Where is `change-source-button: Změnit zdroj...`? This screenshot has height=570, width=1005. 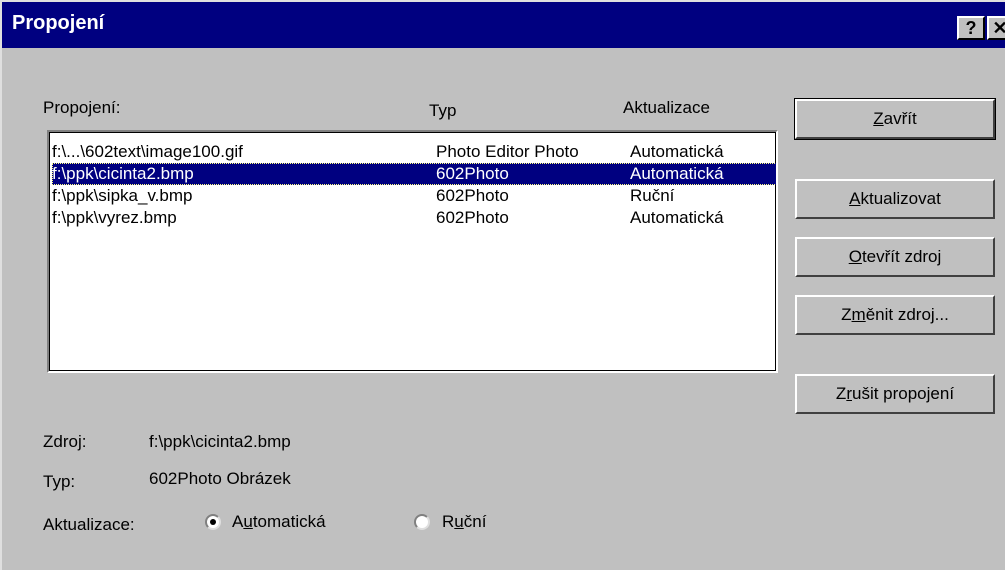
change-source-button: Změnit zdroj... is located at coordinates (895, 315).